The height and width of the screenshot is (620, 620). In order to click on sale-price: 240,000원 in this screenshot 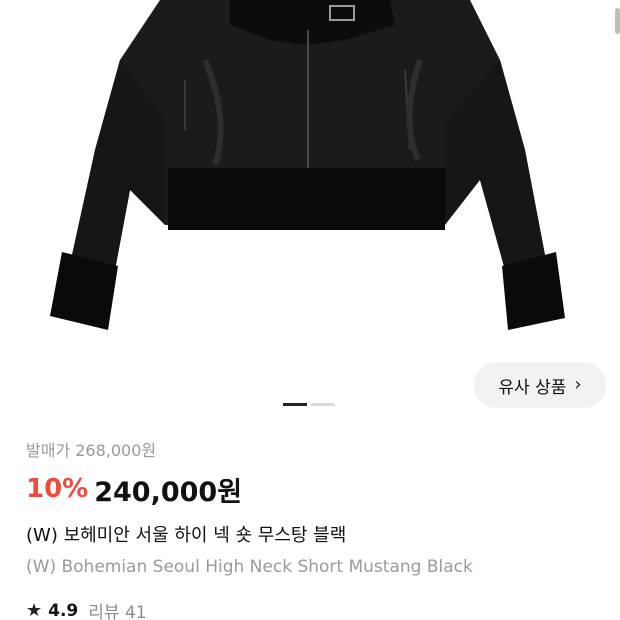, I will do `click(168, 492)`.